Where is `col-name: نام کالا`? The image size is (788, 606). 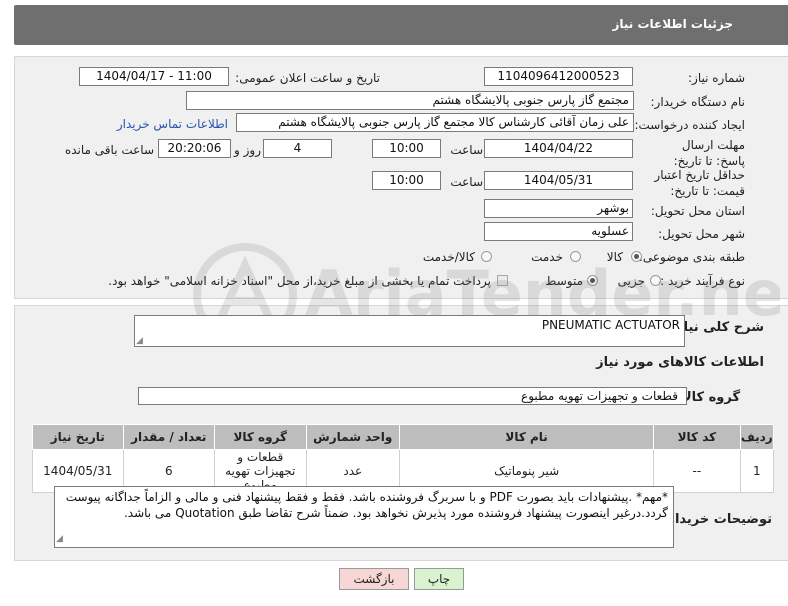 col-name: نام کالا is located at coordinates (527, 437).